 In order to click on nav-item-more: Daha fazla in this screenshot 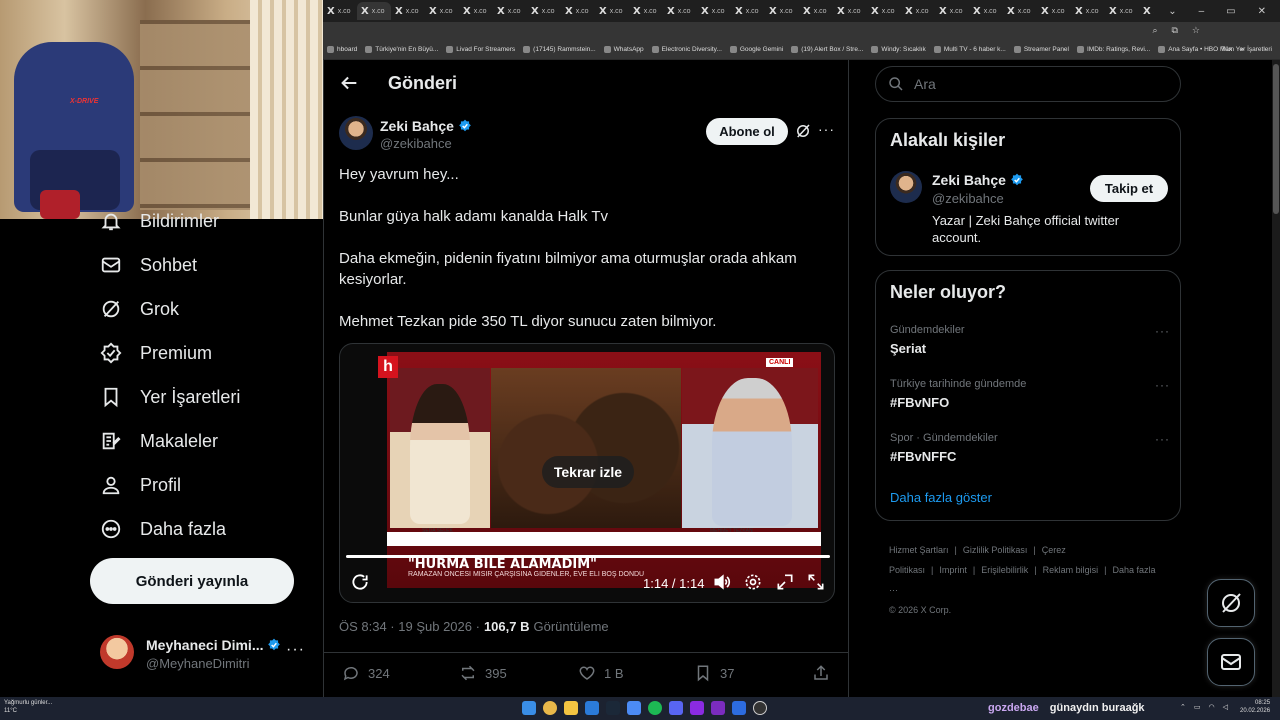, I will do `click(163, 529)`.